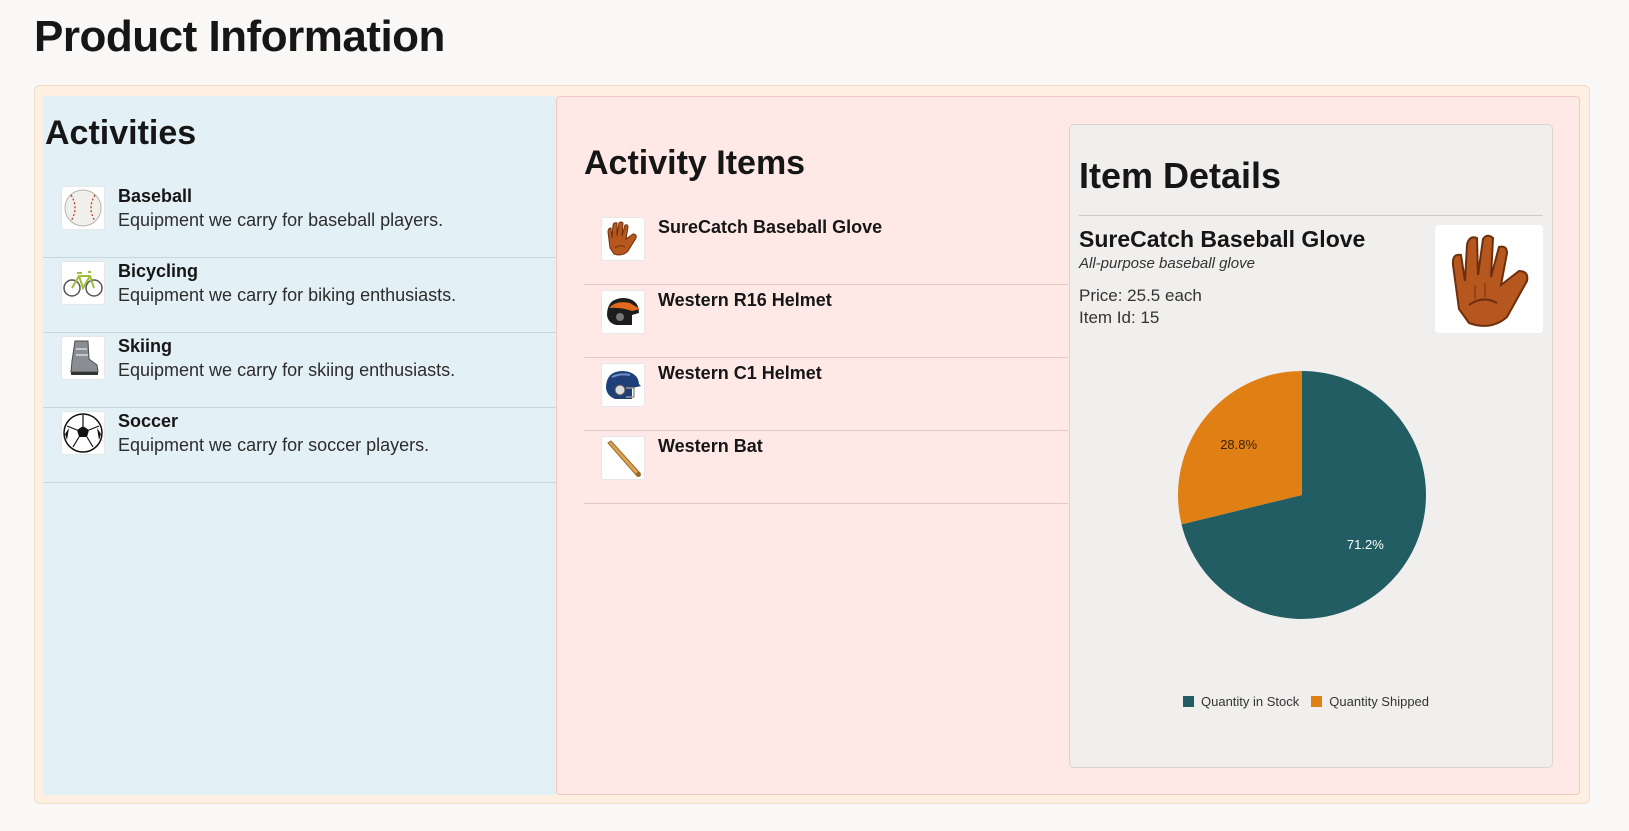 This screenshot has width=1629, height=831. I want to click on item-name: Western Bat, so click(710, 446).